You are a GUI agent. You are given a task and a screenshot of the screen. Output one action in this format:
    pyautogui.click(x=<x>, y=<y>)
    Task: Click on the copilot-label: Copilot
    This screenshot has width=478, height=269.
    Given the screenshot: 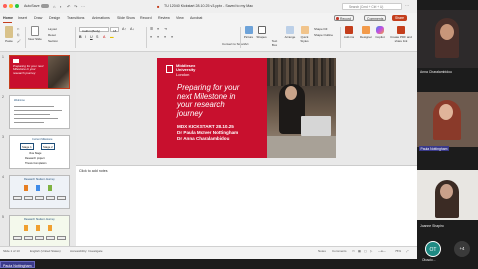 What is the action you would take?
    pyautogui.click(x=380, y=37)
    